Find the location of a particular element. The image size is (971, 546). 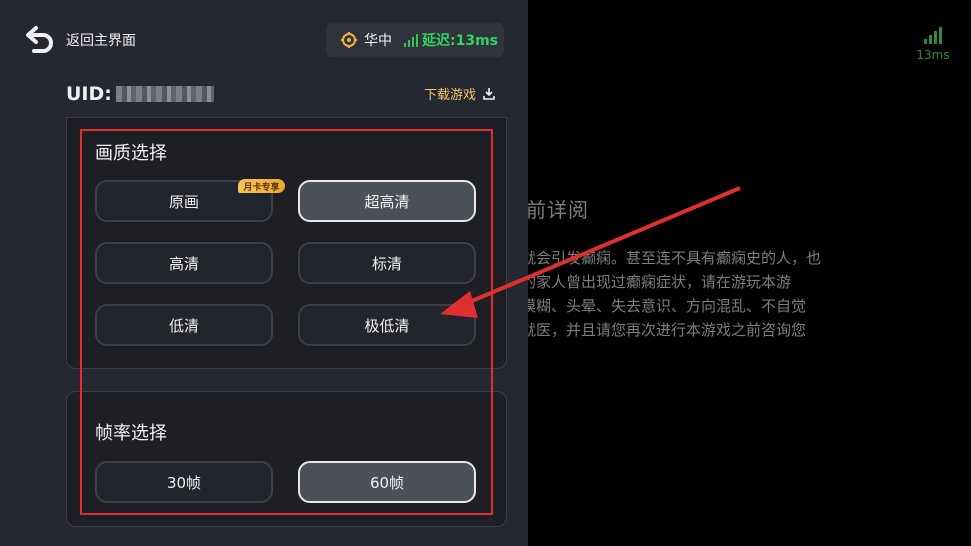

latency-value: 延迟:13ms is located at coordinates (460, 41).